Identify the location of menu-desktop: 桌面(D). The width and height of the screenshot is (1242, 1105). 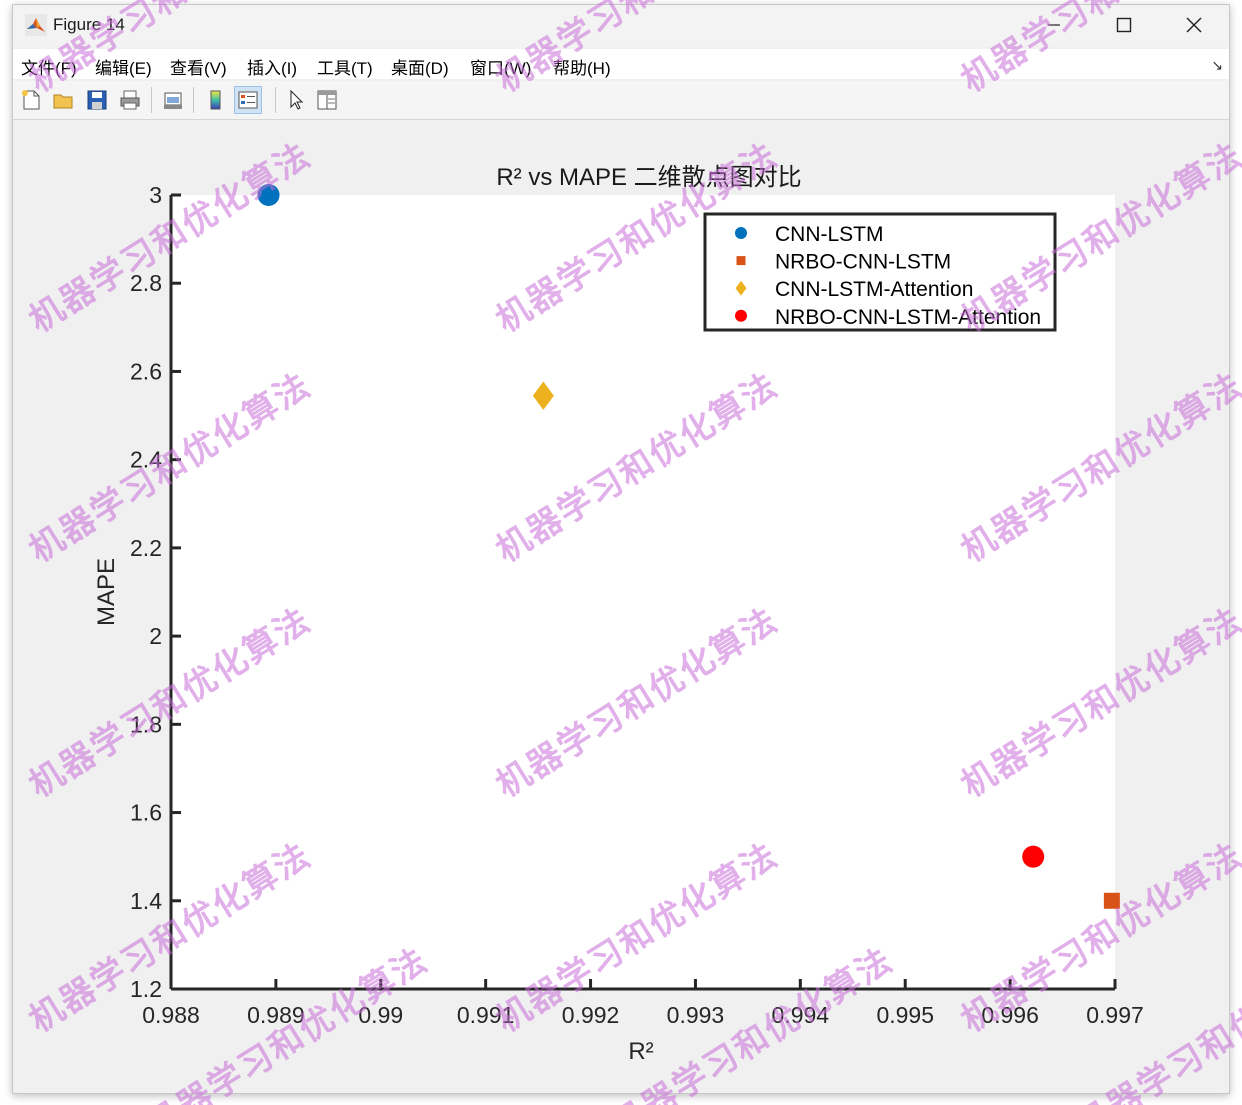
(420, 66).